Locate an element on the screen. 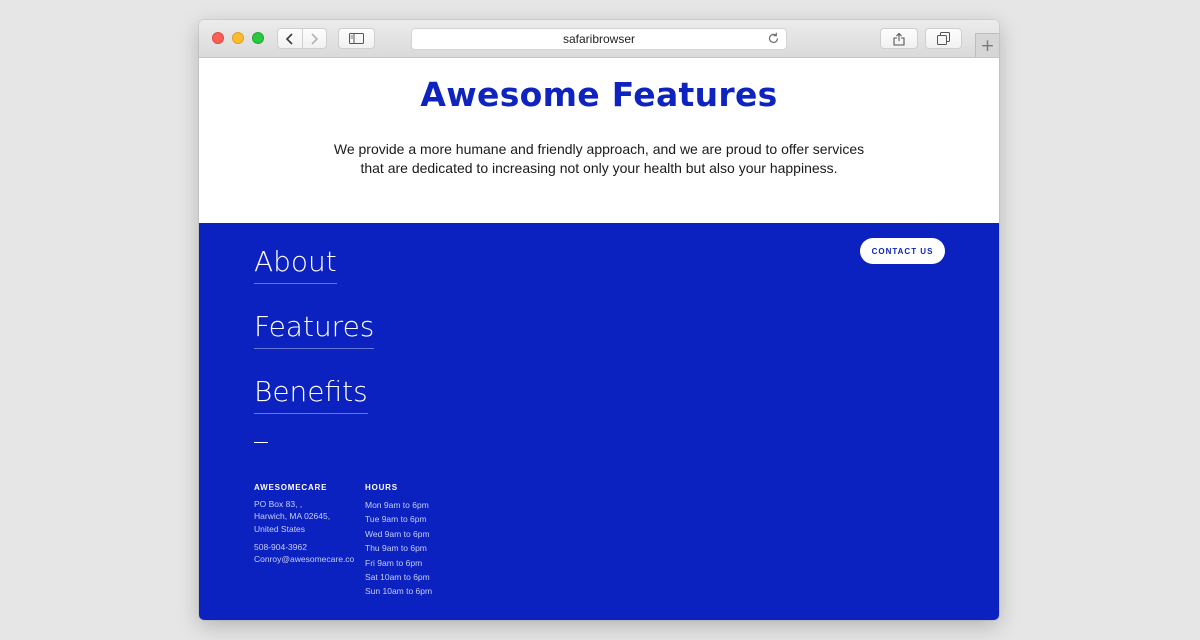  hours-row: Wed 9am to 6pm is located at coordinates (397, 533).